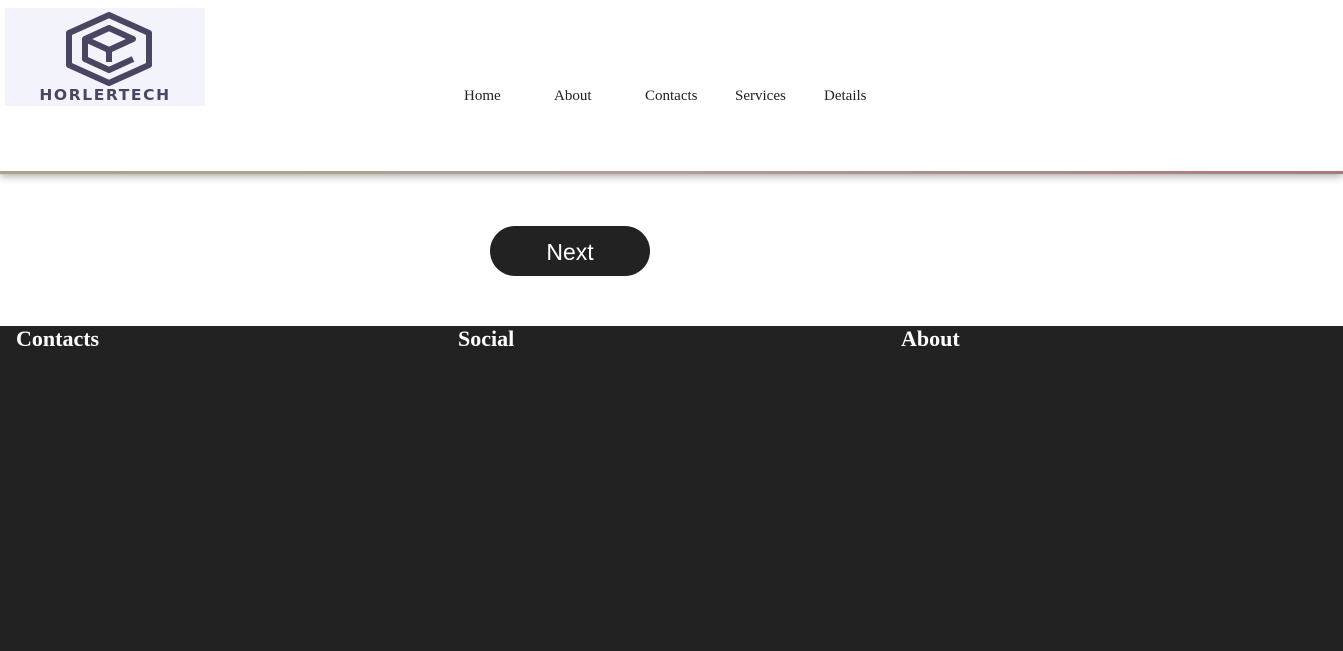 Image resolution: width=1343 pixels, height=651 pixels. Describe the element at coordinates (671, 172) in the screenshot. I see `header-divider` at that location.